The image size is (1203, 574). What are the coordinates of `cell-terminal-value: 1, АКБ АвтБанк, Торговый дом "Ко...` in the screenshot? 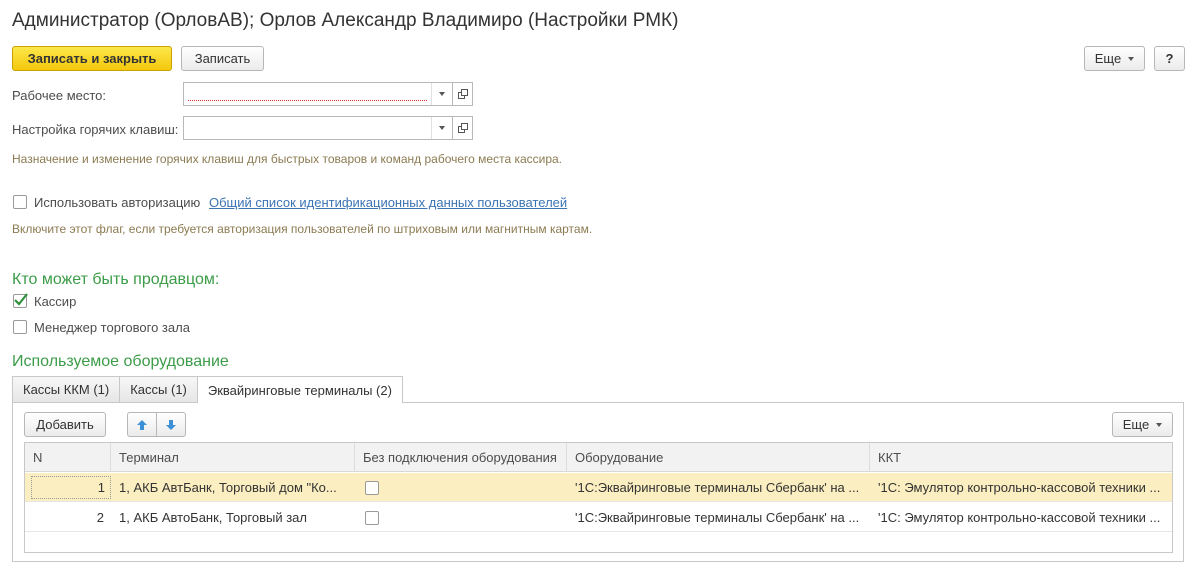 It's located at (228, 487).